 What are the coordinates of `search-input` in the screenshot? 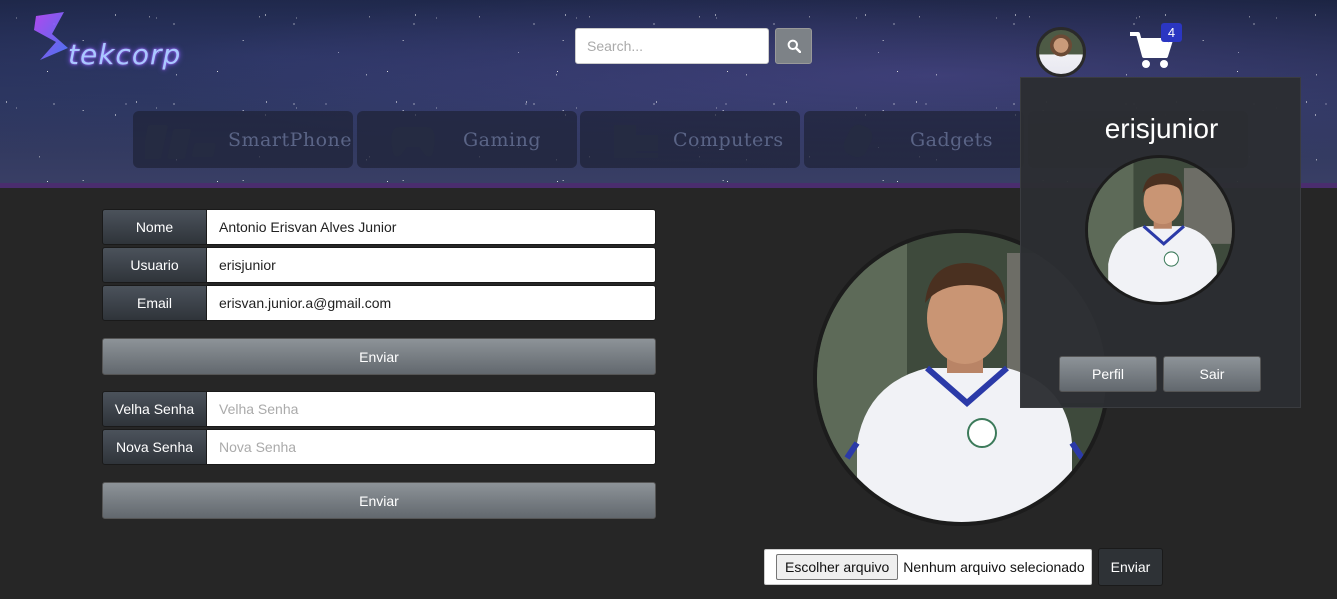 It's located at (672, 46).